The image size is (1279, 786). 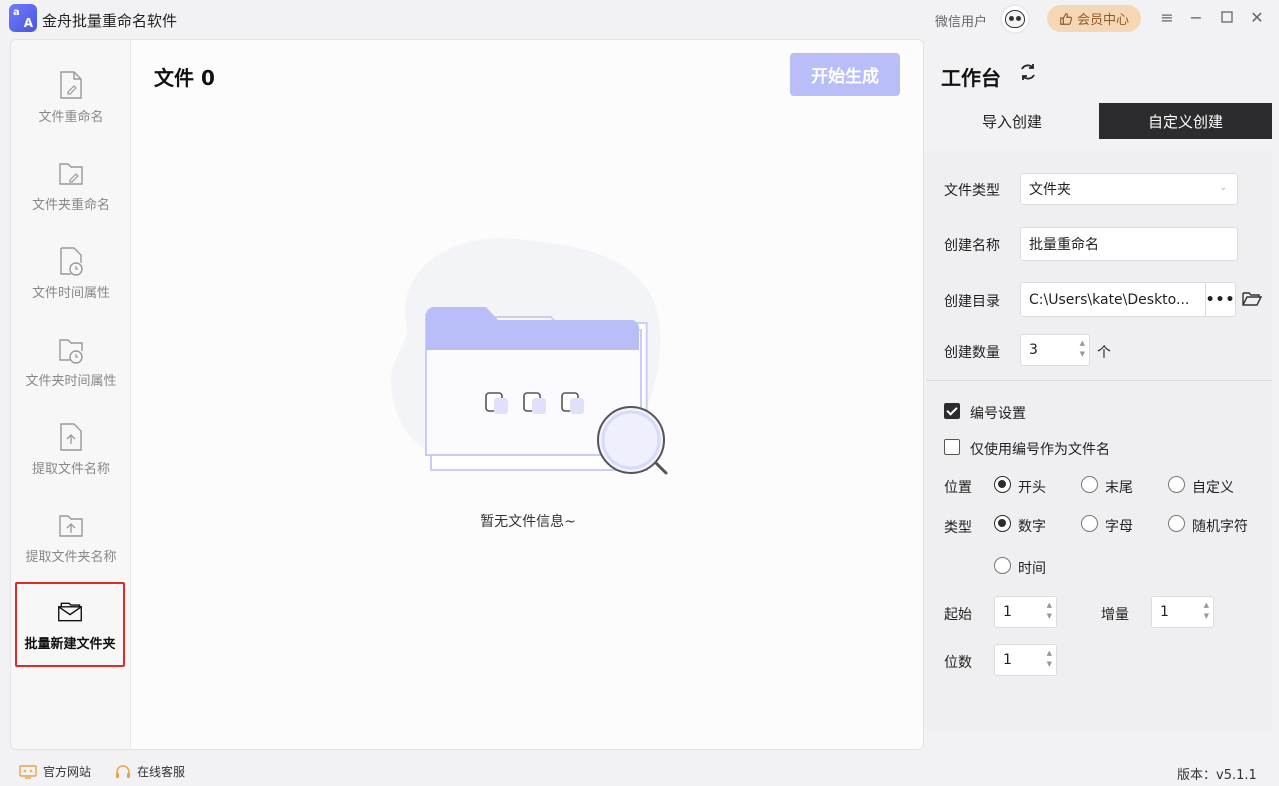 I want to click on increment-stepper: 1 ▲ ▼, so click(x=1182, y=612).